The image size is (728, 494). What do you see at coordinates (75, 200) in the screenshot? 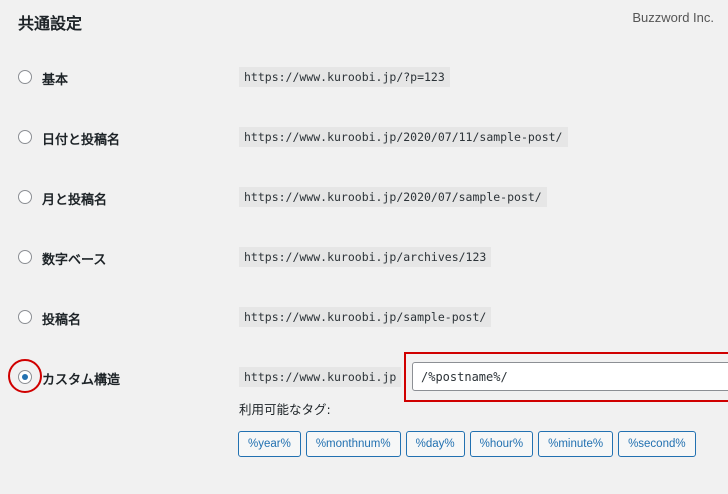
I see `option-label: 月と投稿名` at bounding box center [75, 200].